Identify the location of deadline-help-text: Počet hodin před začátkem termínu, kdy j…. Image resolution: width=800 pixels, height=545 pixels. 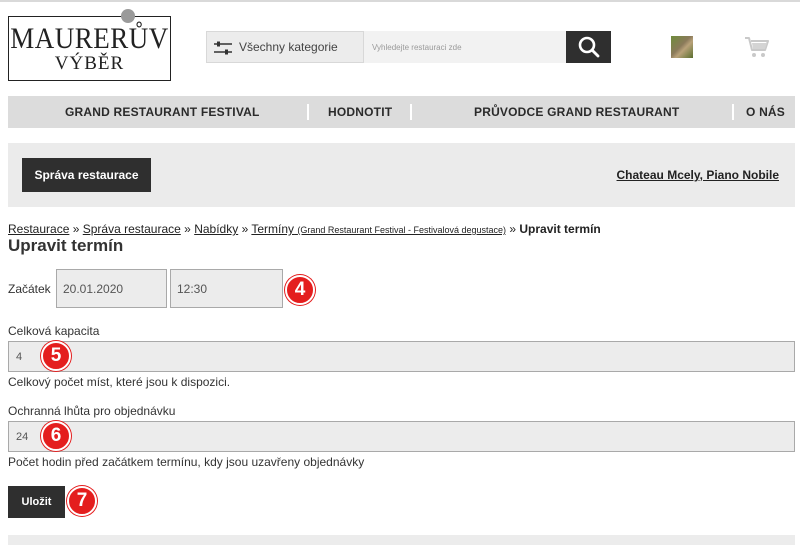
(186, 462).